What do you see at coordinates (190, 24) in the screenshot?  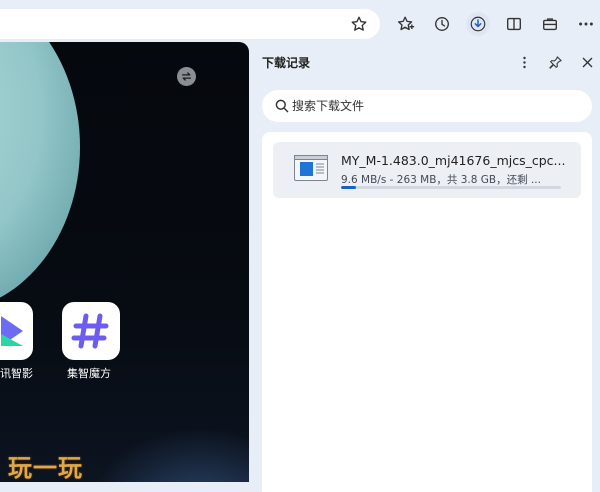 I see `address-bar` at bounding box center [190, 24].